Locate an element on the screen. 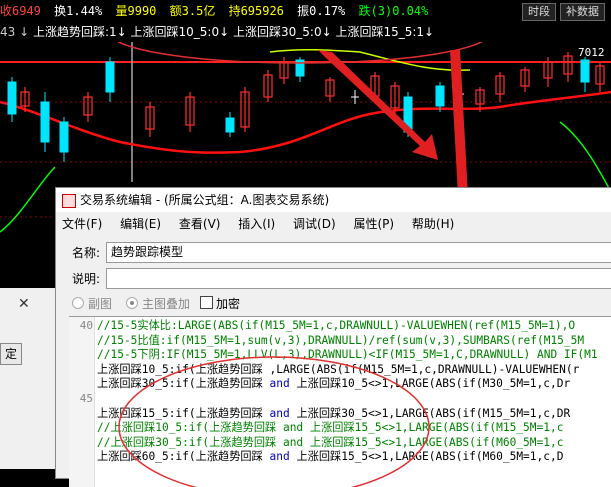 This screenshot has width=611, height=487. annotation-ellipse-code is located at coordinates (274, 421).